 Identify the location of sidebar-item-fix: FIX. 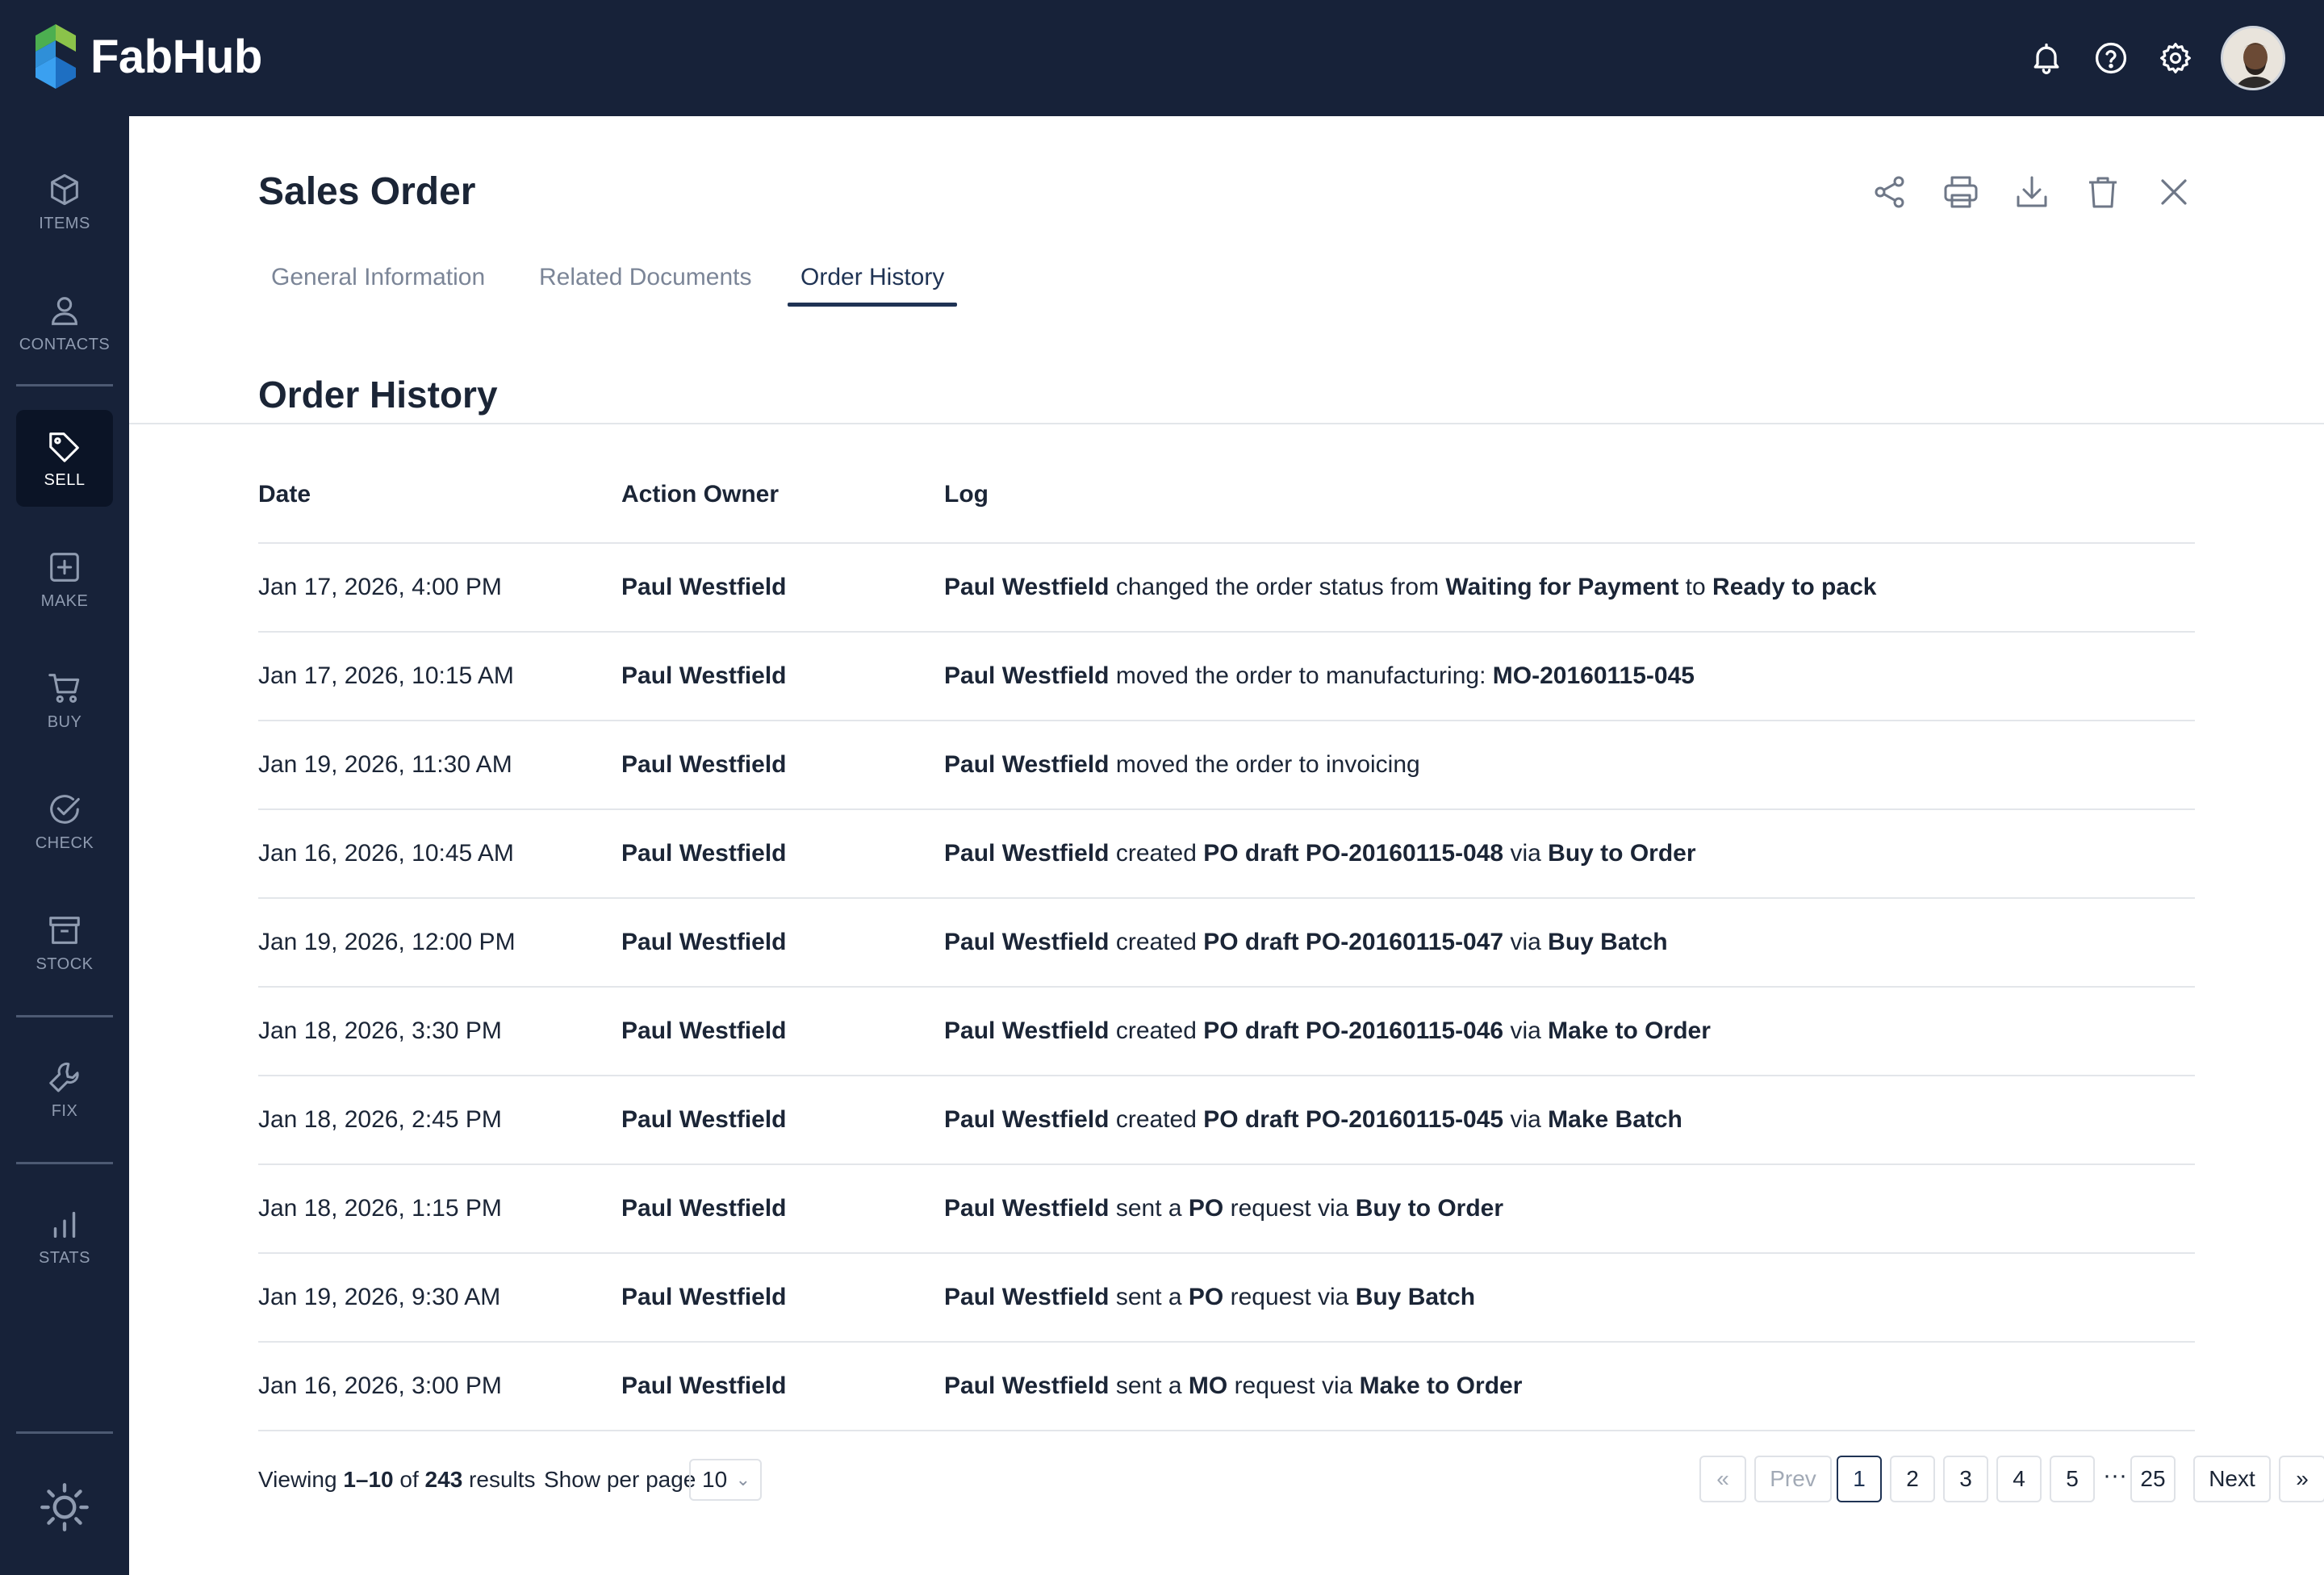
(65, 1090).